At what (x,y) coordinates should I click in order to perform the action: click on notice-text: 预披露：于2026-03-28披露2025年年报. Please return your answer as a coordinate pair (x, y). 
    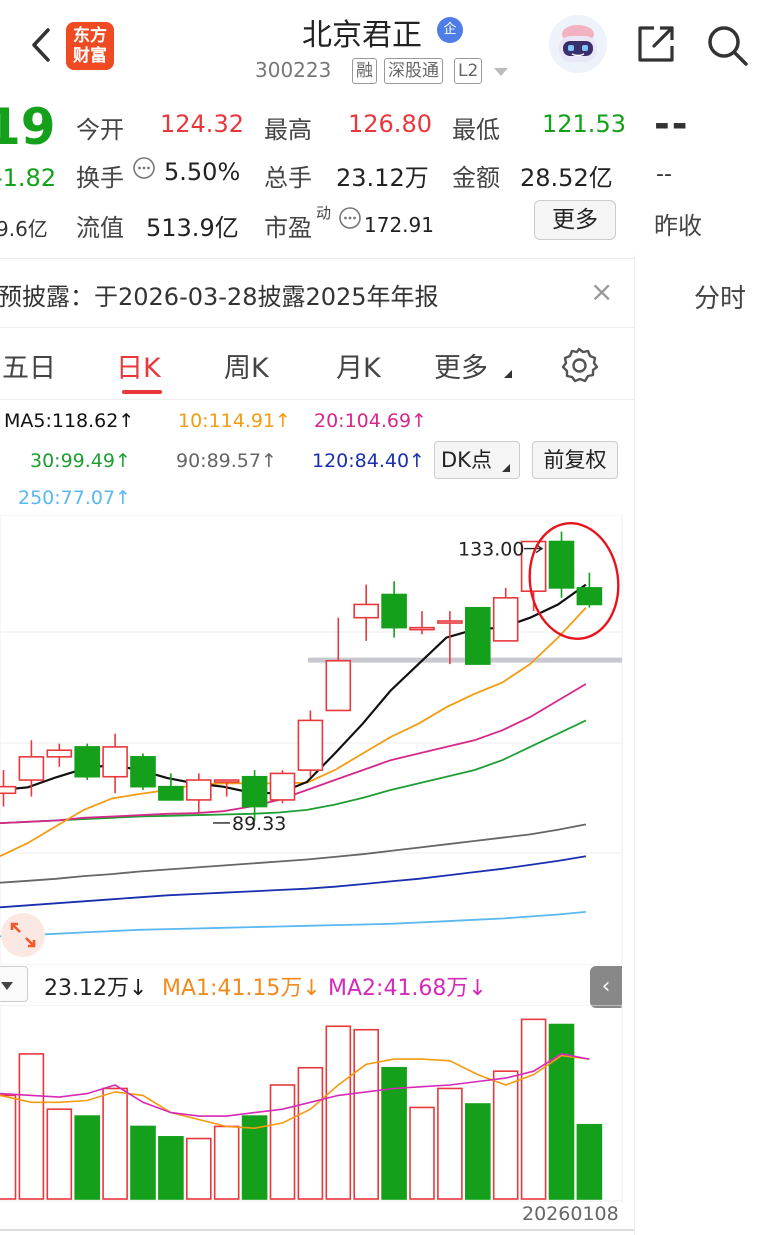
    Looking at the image, I should click on (219, 297).